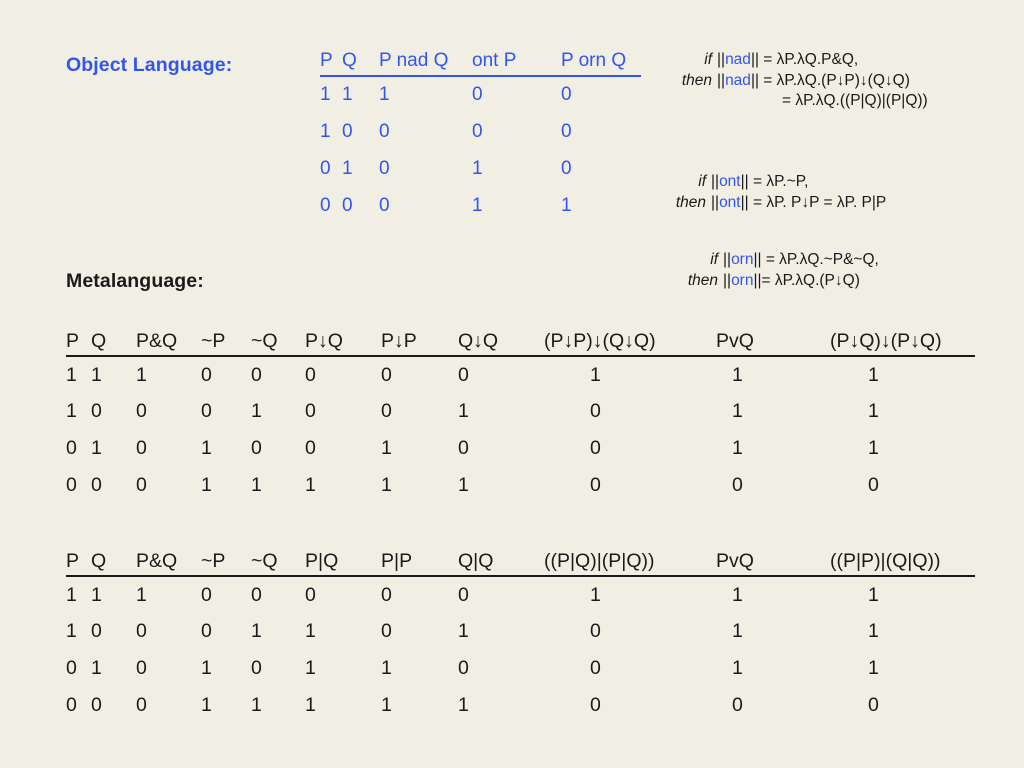 This screenshot has height=768, width=1024. Describe the element at coordinates (520, 448) in the screenshot. I see `table-row: 0 1 0 1 0 0 1 0 0 1 1` at that location.